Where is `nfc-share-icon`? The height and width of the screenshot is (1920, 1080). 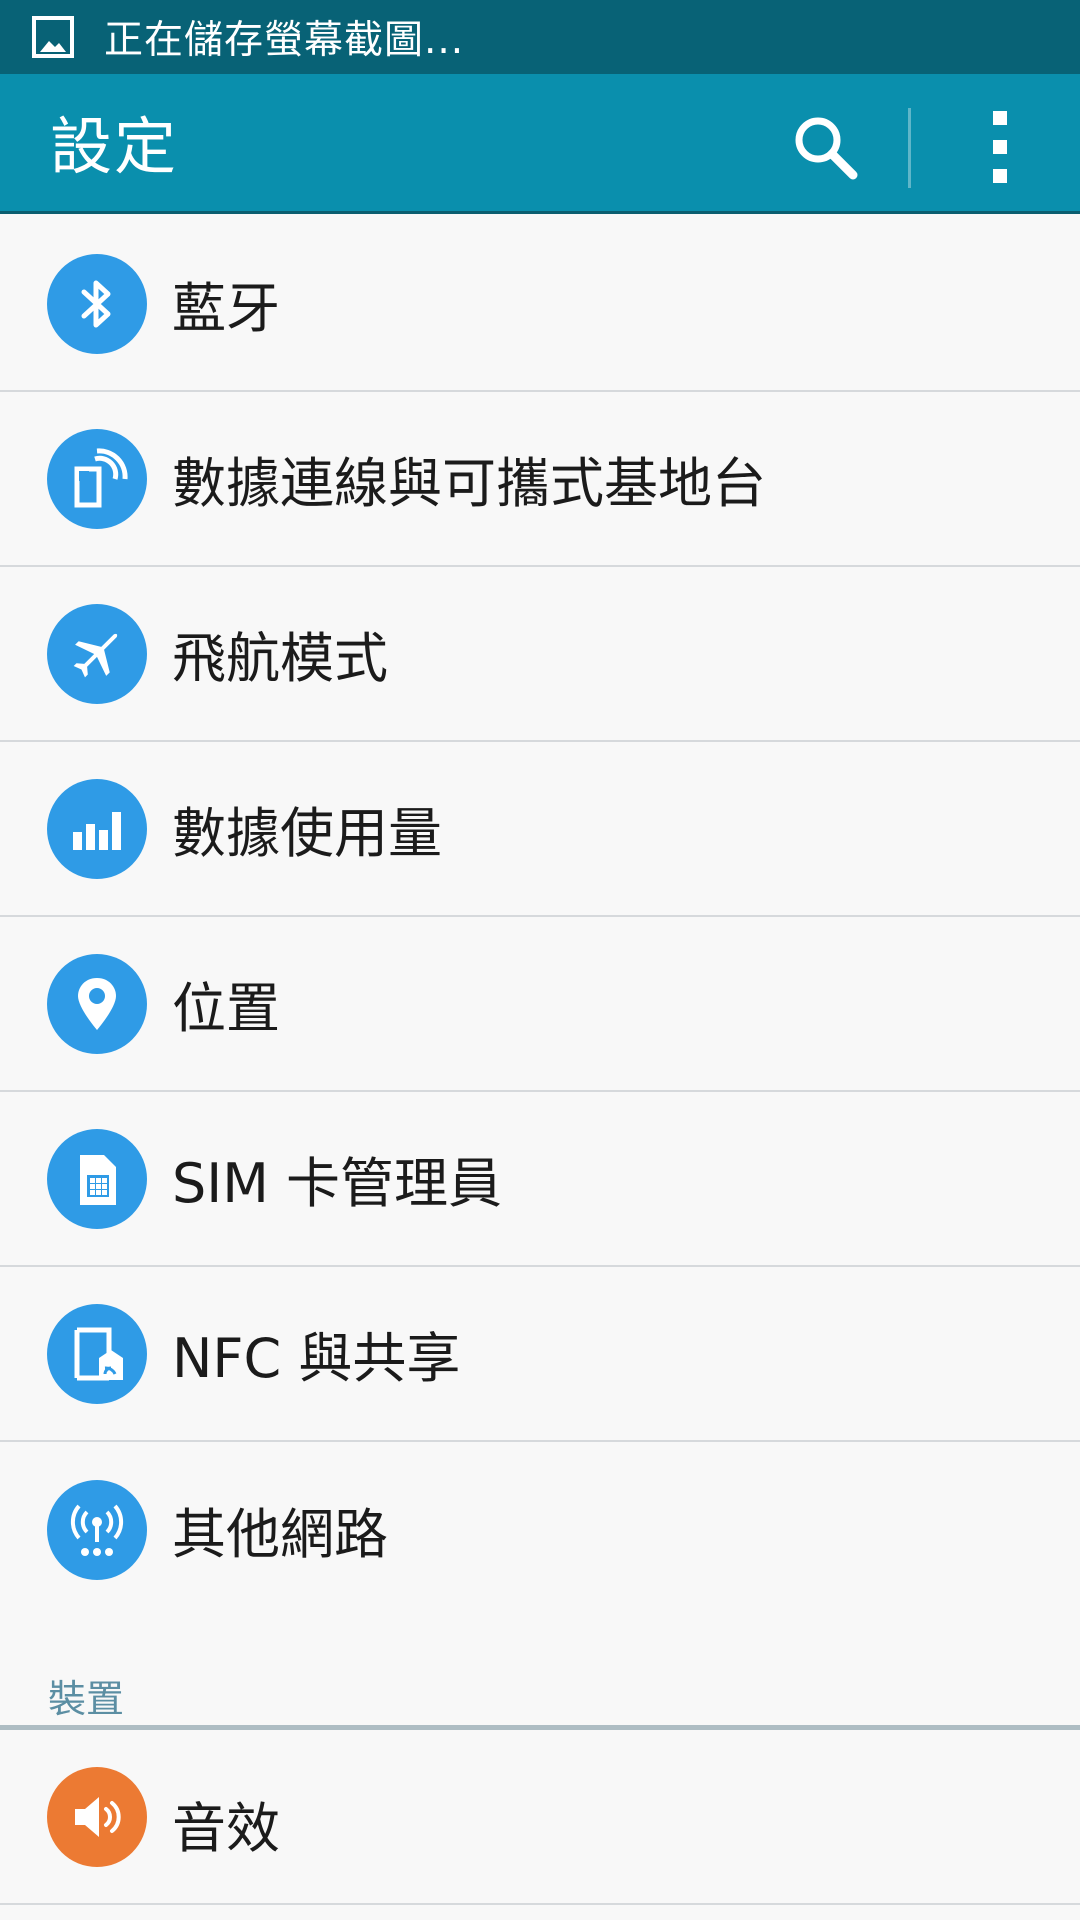
nfc-share-icon is located at coordinates (97, 1353).